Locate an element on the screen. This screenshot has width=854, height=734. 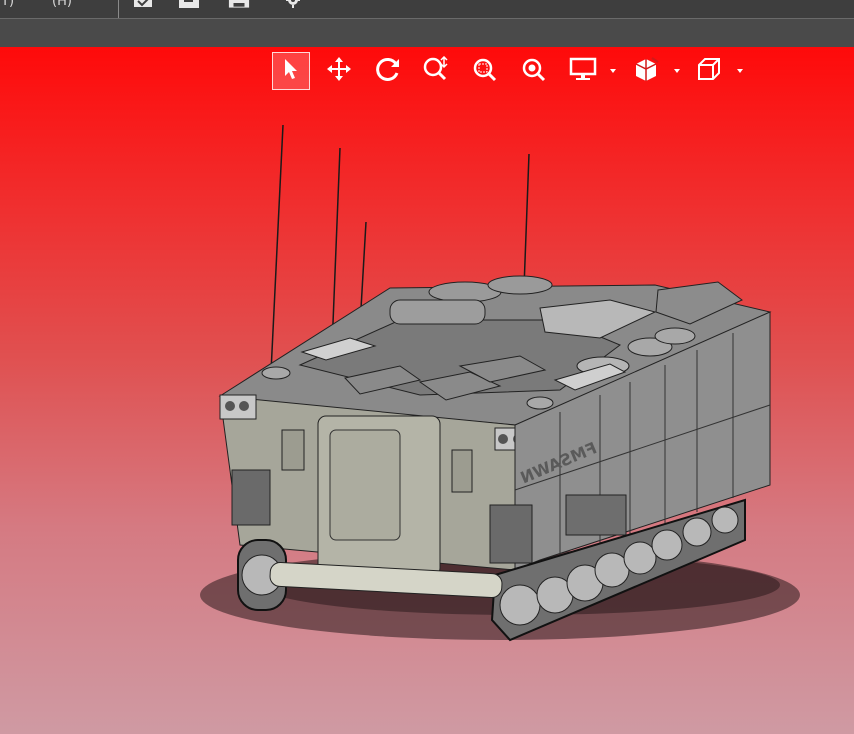
select-button is located at coordinates (291, 71).